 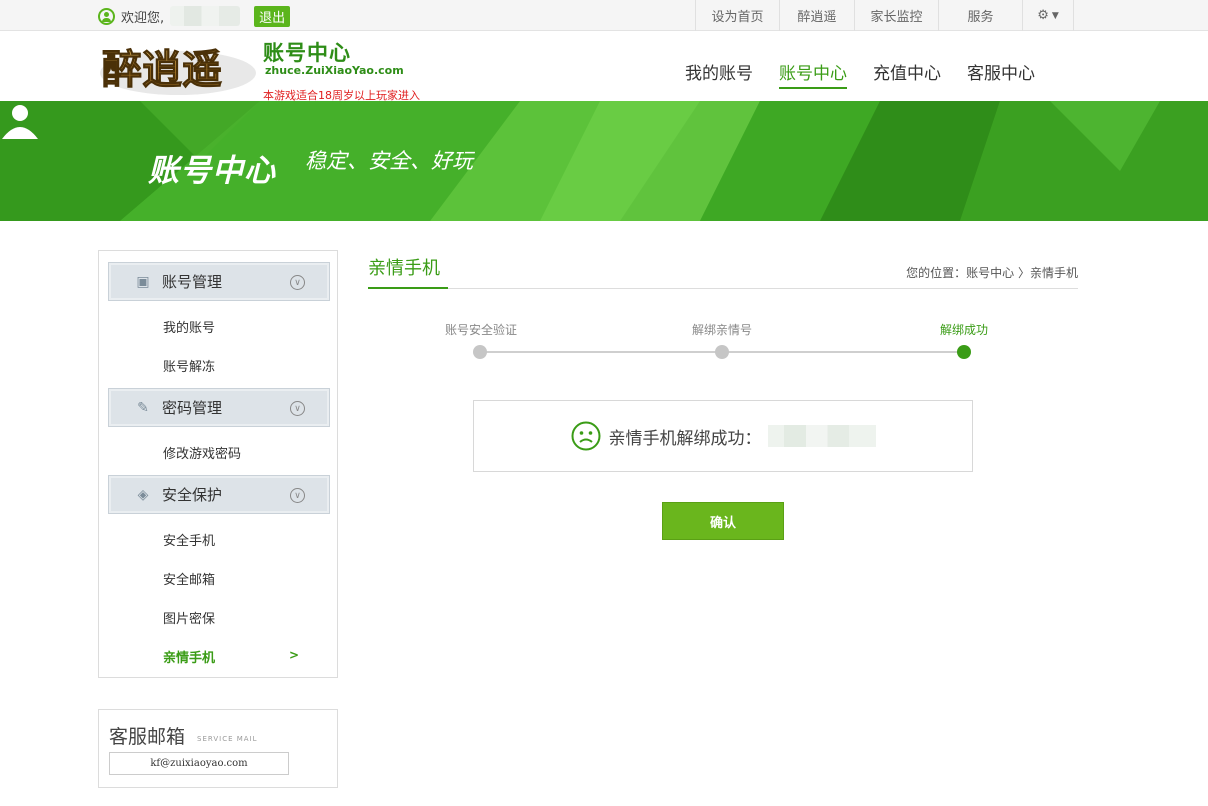 I want to click on shield-icon: ◈, so click(x=143, y=494).